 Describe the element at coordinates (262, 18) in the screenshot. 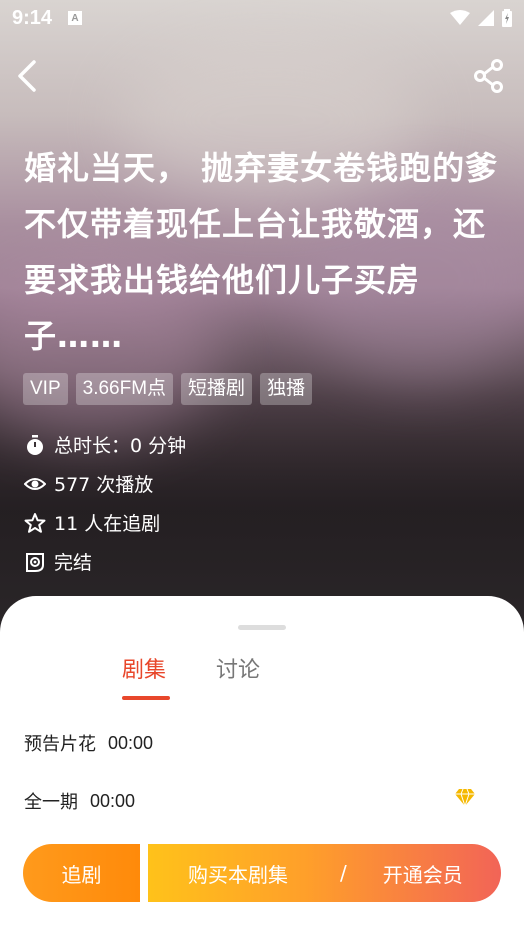

I see `status-bar: 9:14 A` at that location.